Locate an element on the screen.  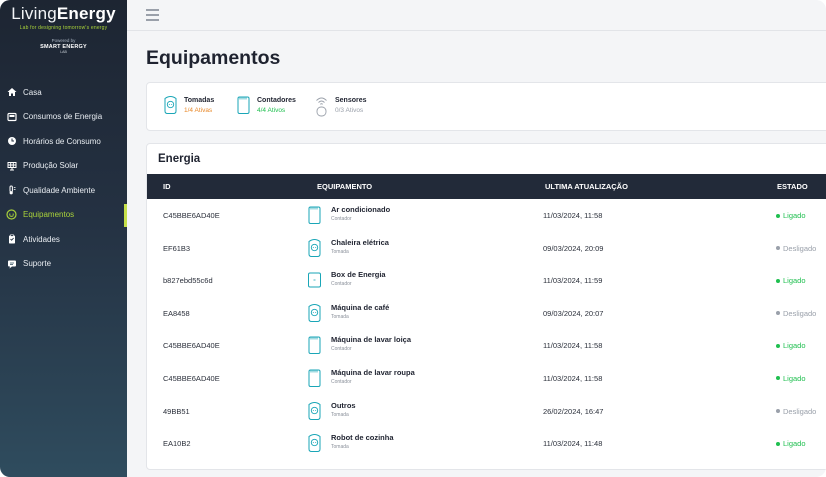
sidebar-item-label: Consumos de Energia is located at coordinates (63, 117).